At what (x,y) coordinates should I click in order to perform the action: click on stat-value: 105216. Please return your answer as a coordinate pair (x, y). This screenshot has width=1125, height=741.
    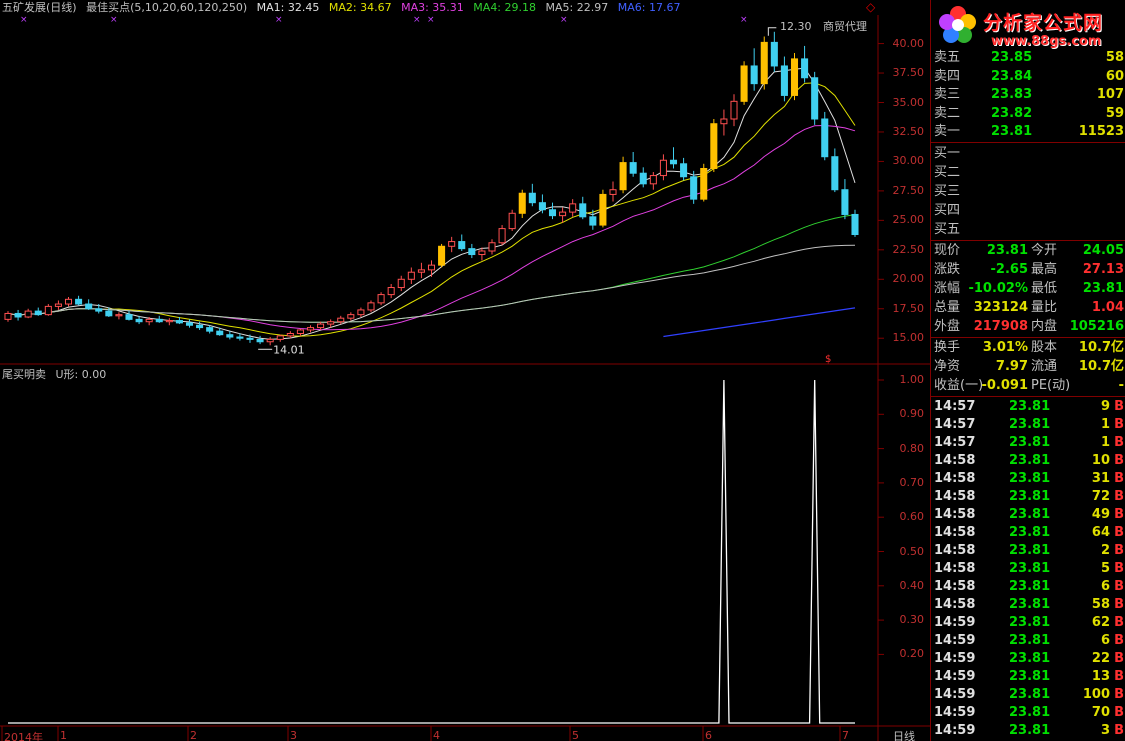
    Looking at the image, I should click on (1096, 326).